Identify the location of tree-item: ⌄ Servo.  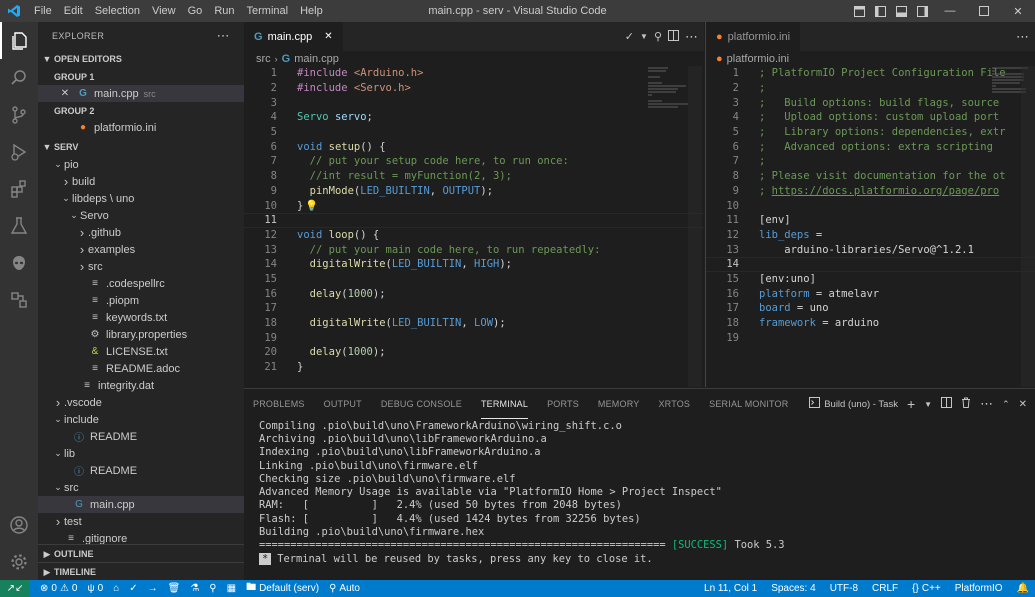
(141, 215).